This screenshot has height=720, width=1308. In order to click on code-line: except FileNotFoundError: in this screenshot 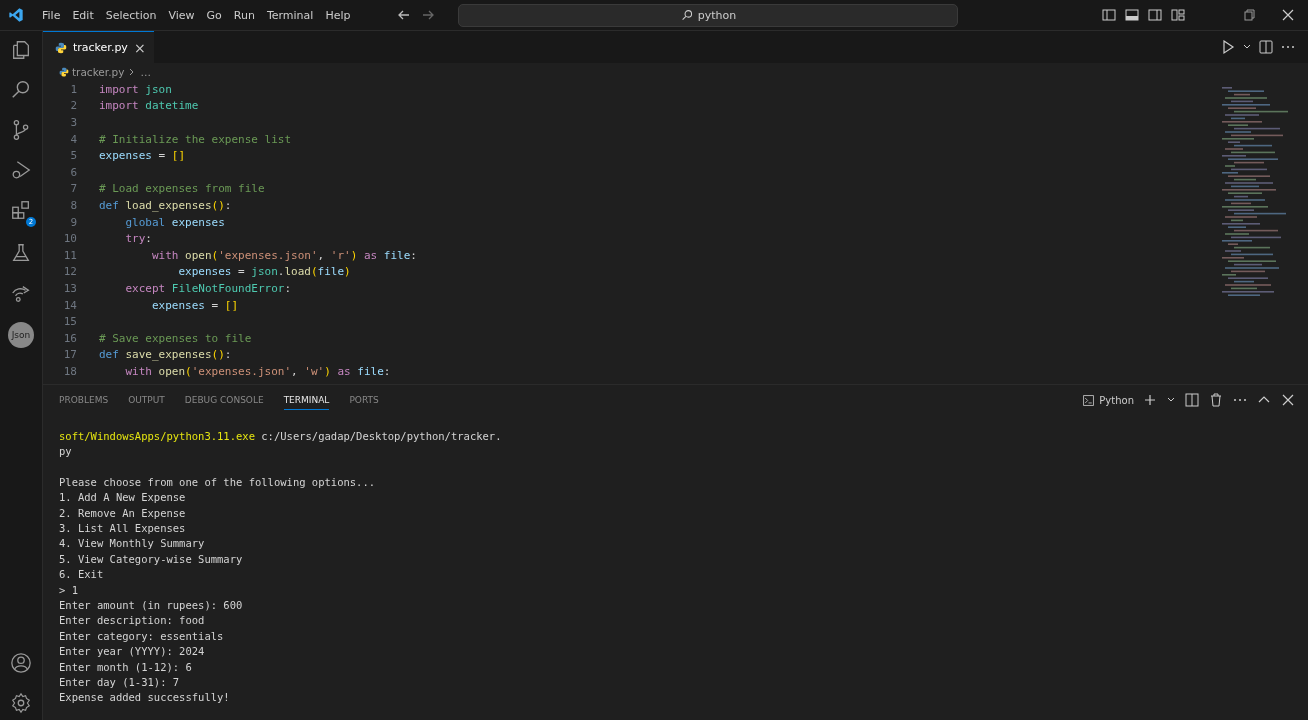, I will do `click(208, 288)`.